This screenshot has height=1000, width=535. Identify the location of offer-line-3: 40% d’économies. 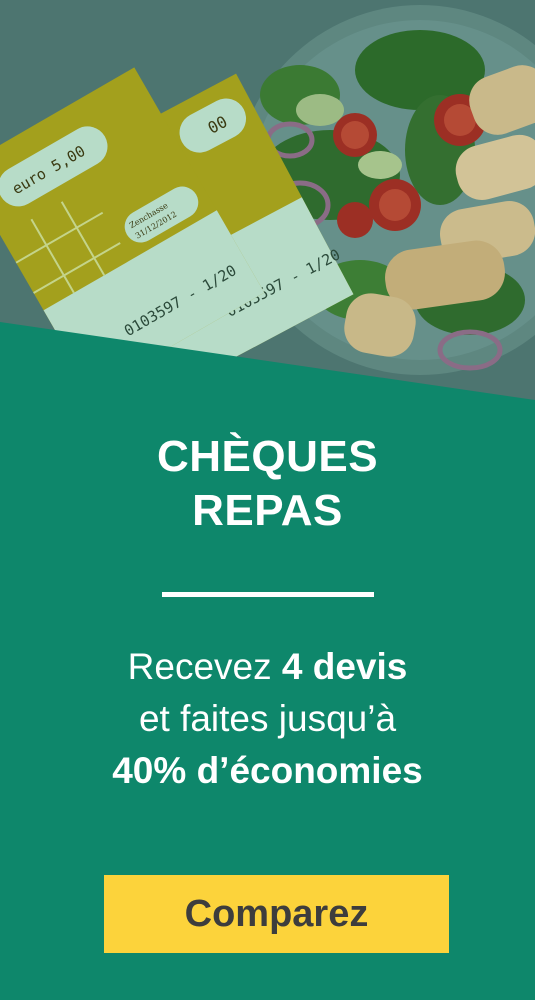
(267, 771).